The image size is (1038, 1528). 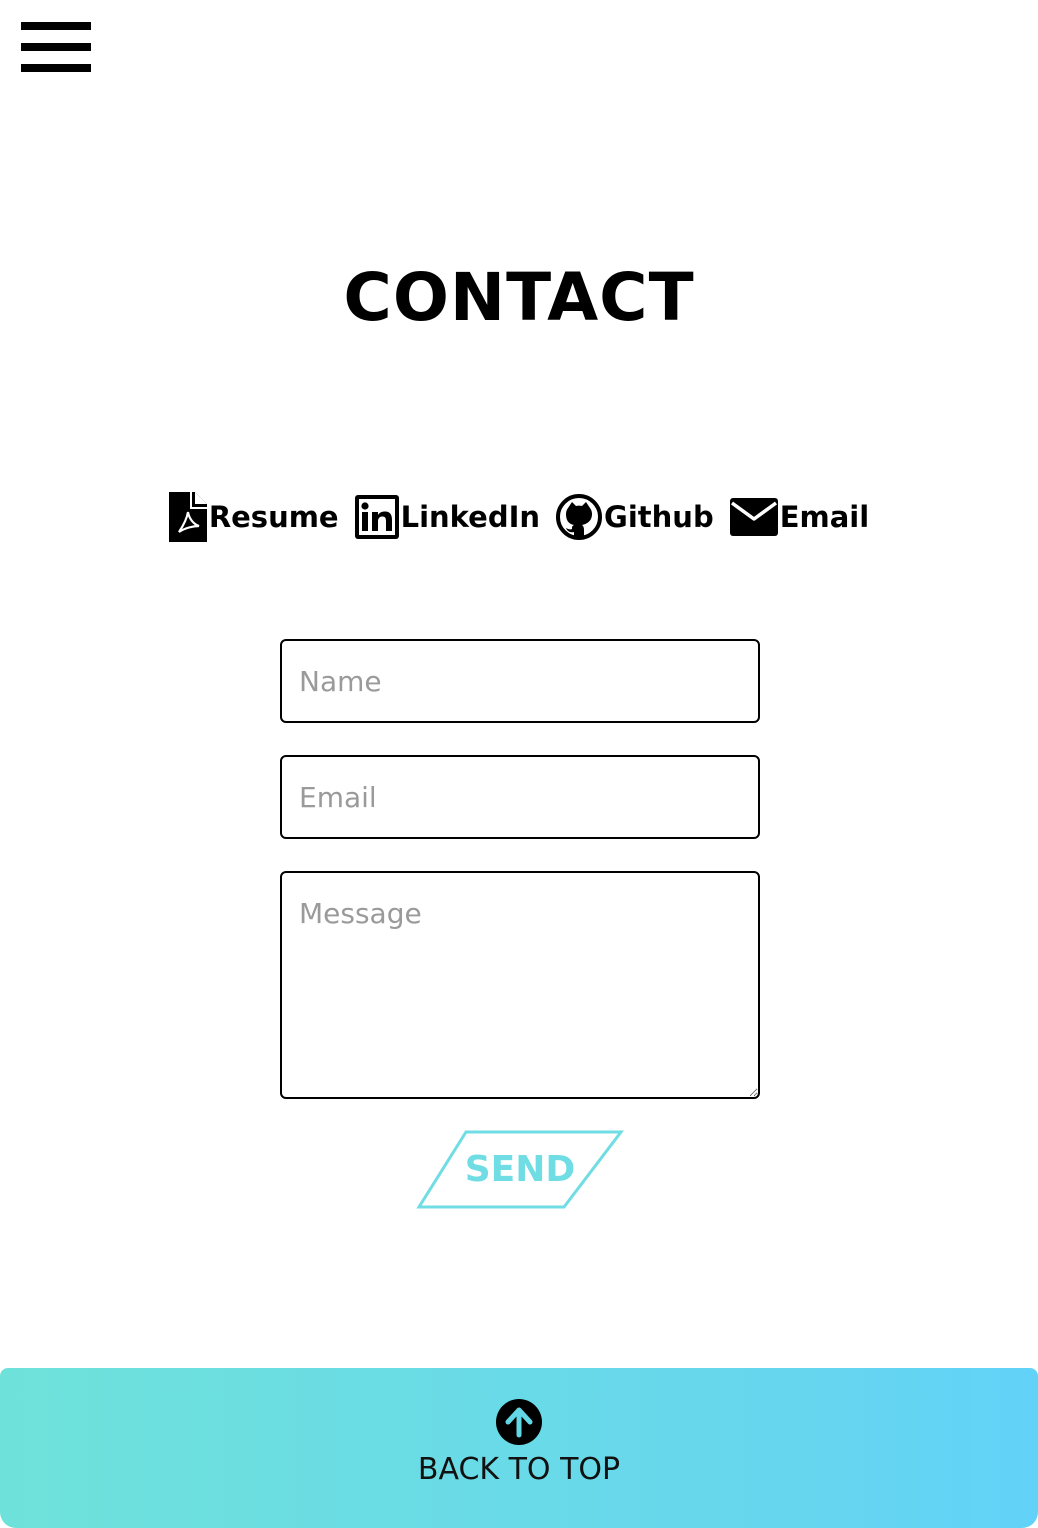 What do you see at coordinates (520, 869) in the screenshot?
I see `contact-form` at bounding box center [520, 869].